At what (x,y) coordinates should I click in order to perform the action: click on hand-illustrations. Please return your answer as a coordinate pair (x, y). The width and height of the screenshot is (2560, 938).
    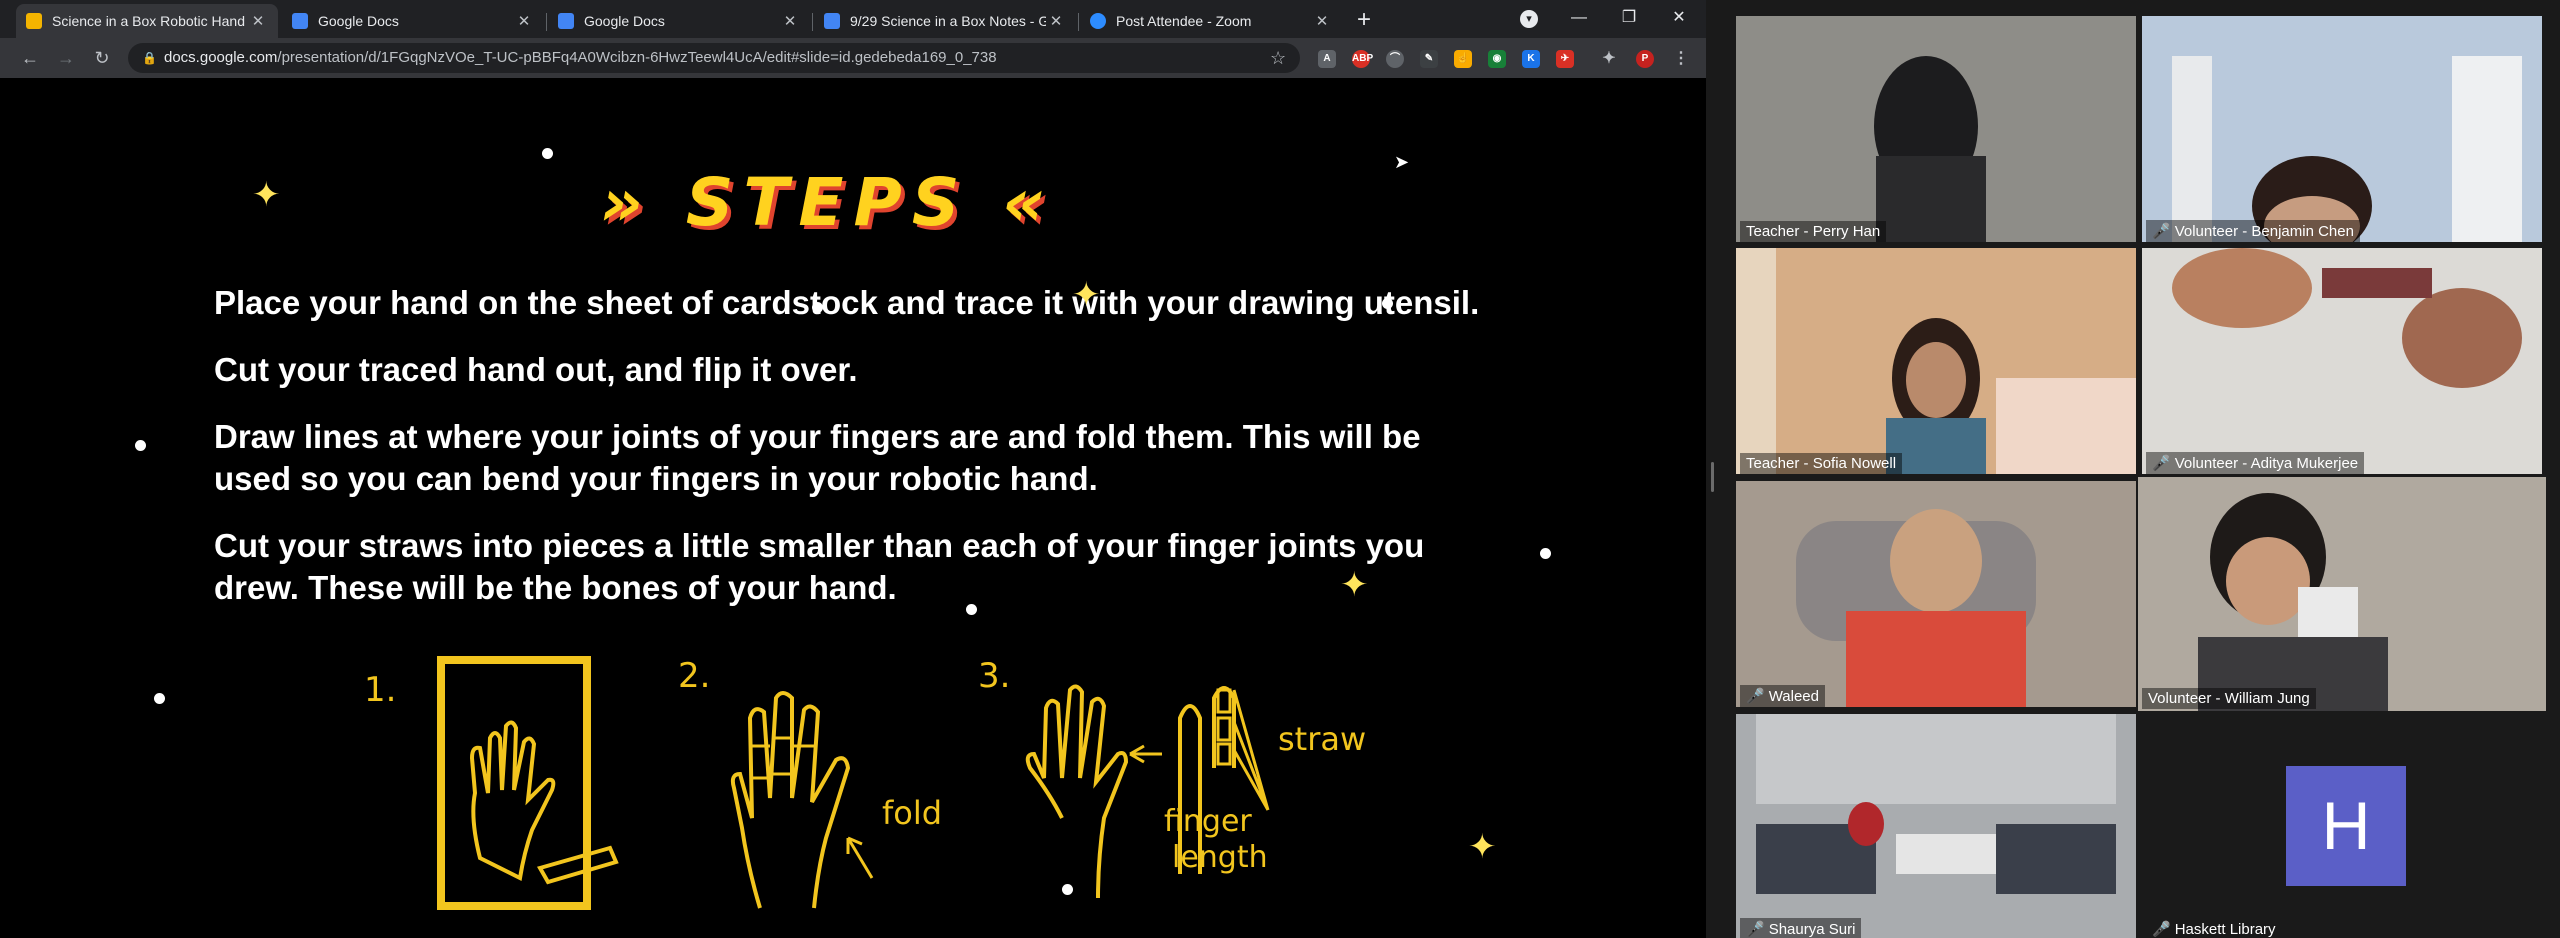
    Looking at the image, I should click on (853, 783).